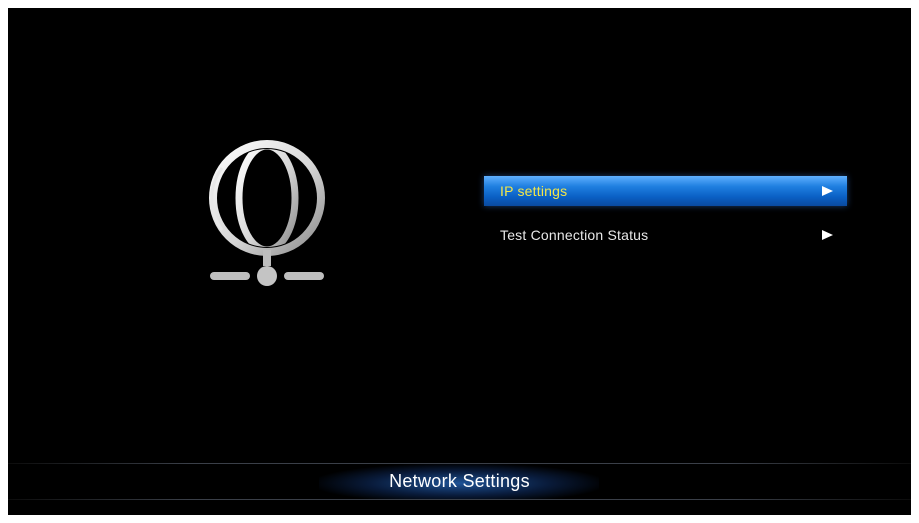 The width and height of the screenshot is (919, 523). What do you see at coordinates (665, 191) in the screenshot?
I see `menu-item-ip-settings: IP settings` at bounding box center [665, 191].